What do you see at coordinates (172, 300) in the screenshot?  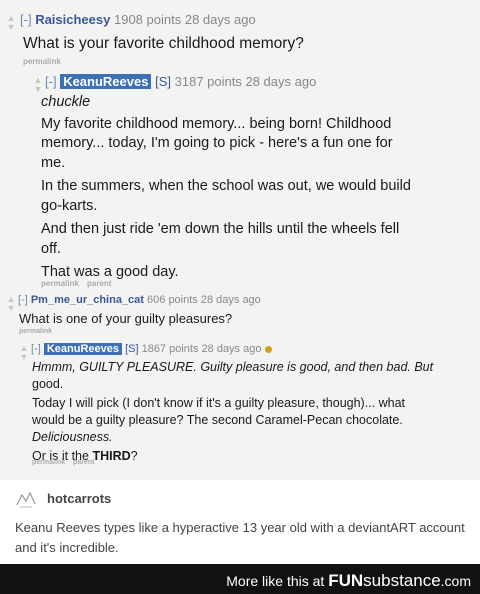 I see `comment-points: 606 points` at bounding box center [172, 300].